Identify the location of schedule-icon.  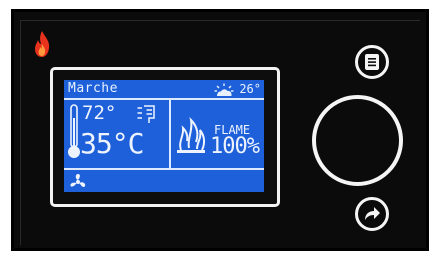
(146, 114).